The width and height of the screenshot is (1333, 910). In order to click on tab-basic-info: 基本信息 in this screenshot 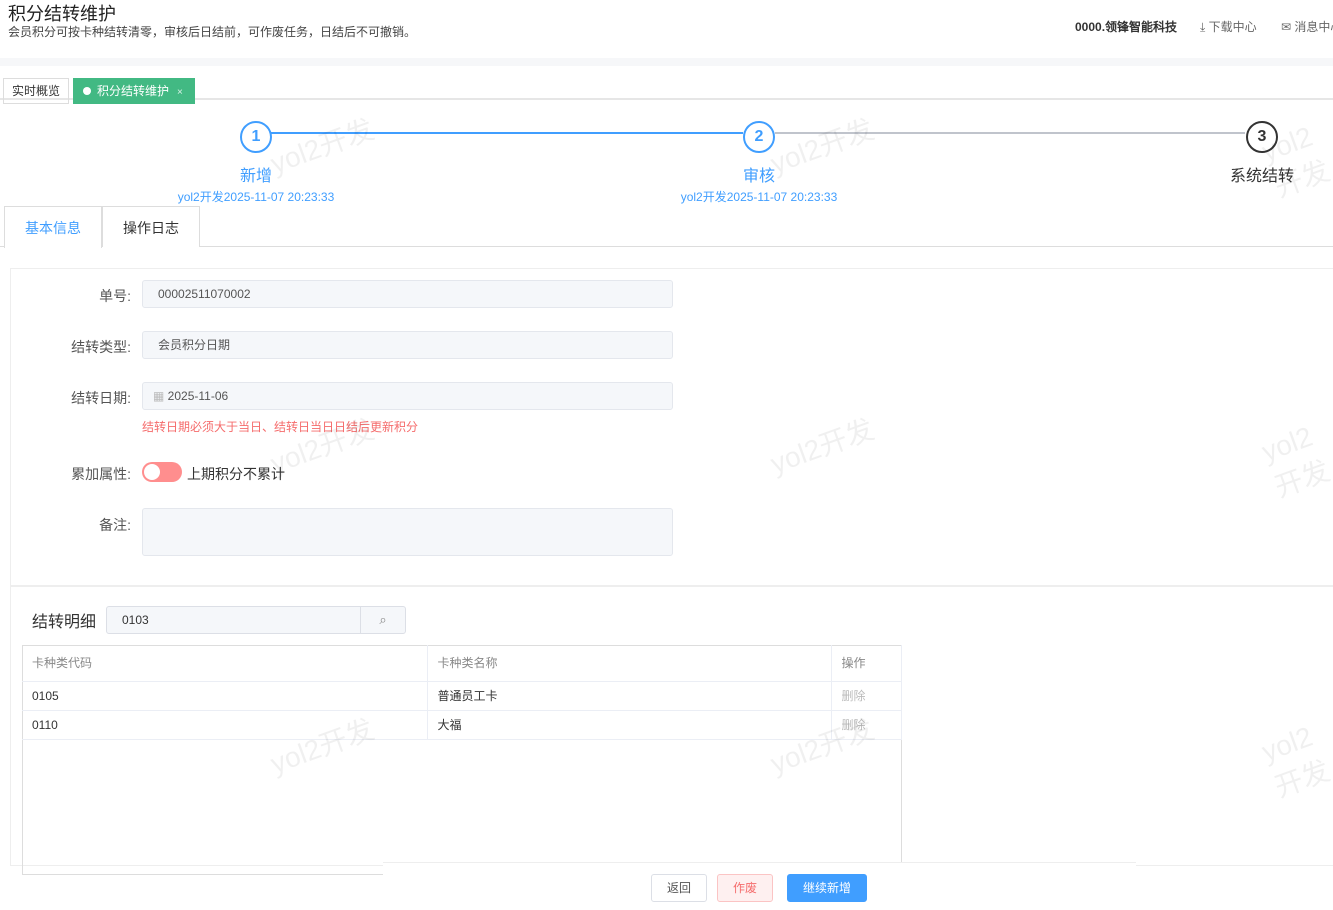, I will do `click(53, 227)`.